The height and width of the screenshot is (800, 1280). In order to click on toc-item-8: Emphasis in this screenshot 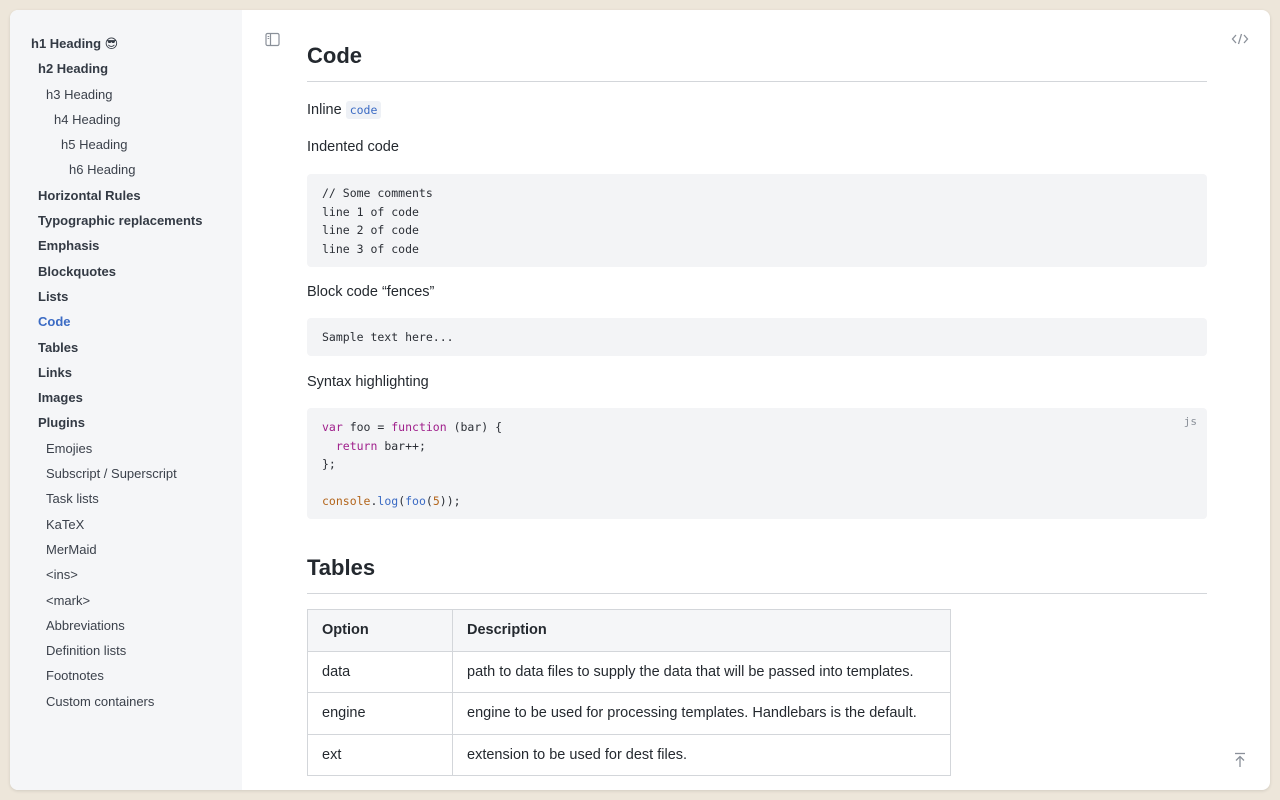, I will do `click(126, 245)`.